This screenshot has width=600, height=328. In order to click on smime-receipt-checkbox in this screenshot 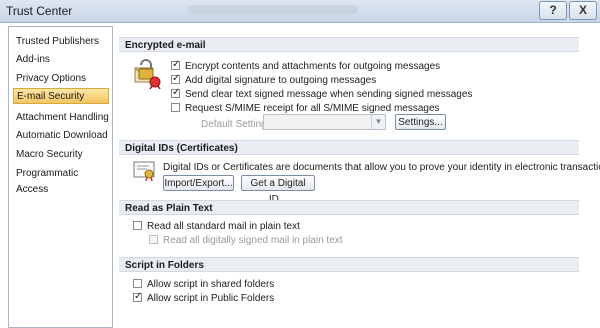, I will do `click(175, 107)`.